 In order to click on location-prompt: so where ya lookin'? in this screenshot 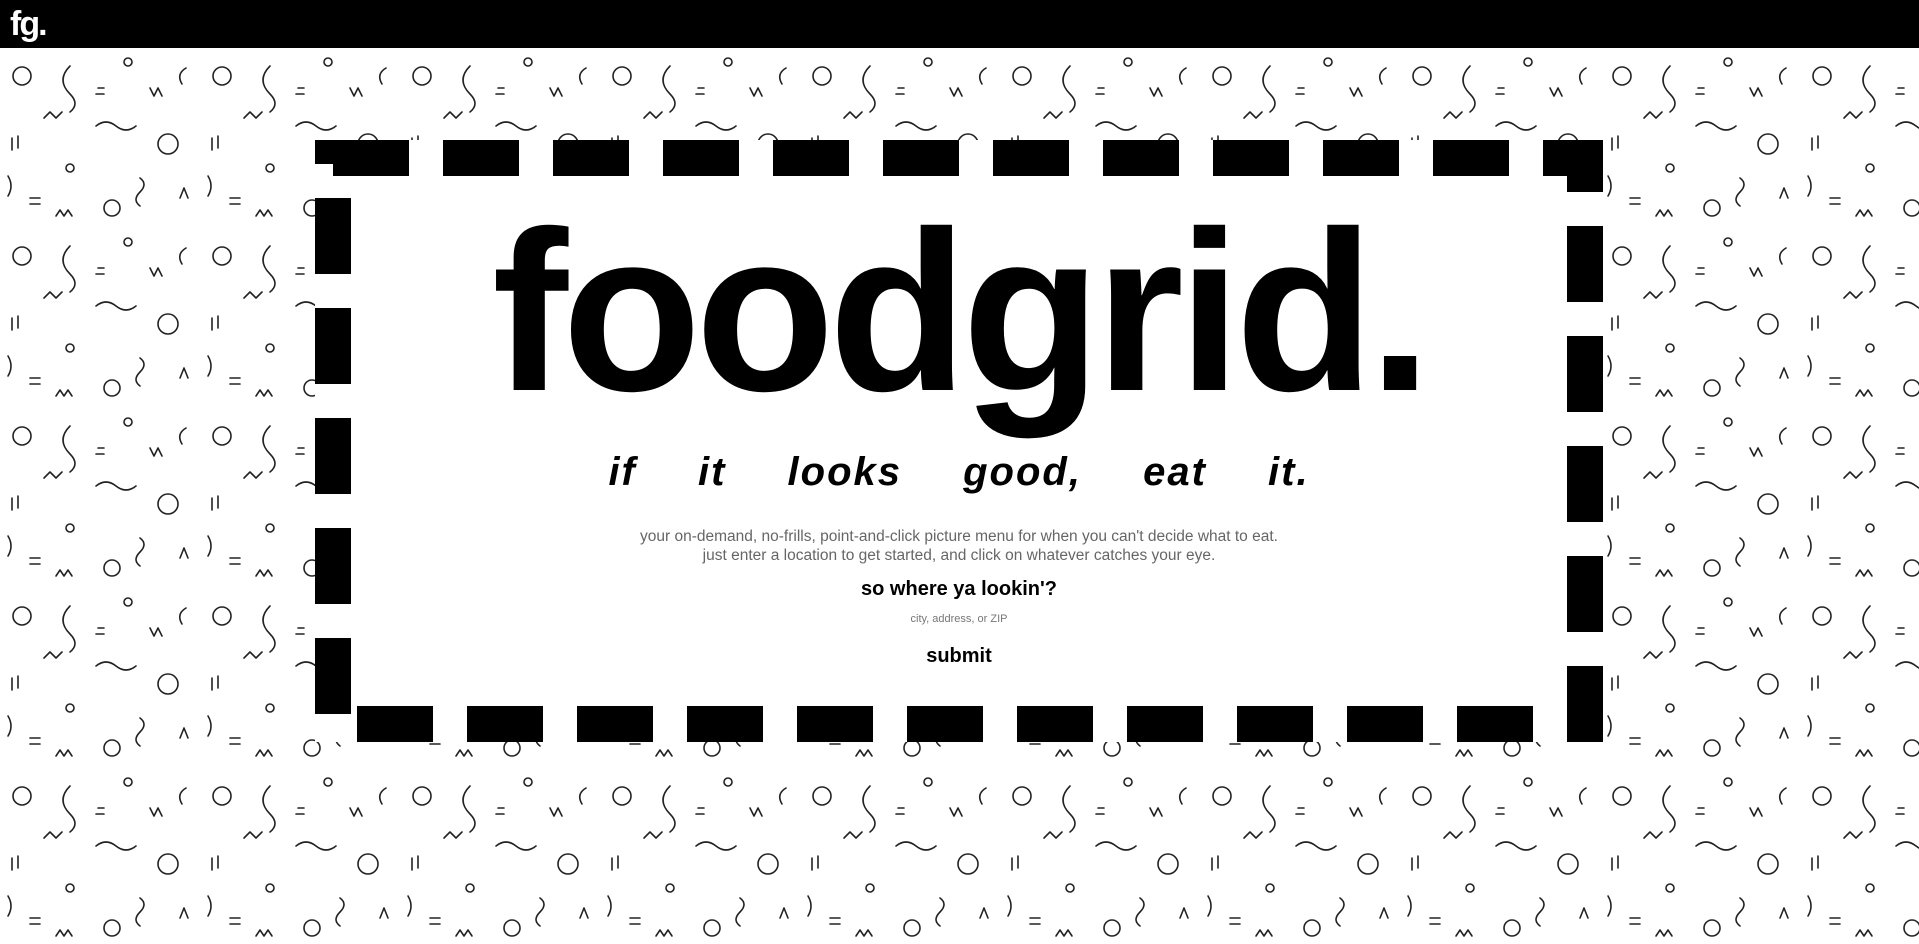, I will do `click(959, 589)`.